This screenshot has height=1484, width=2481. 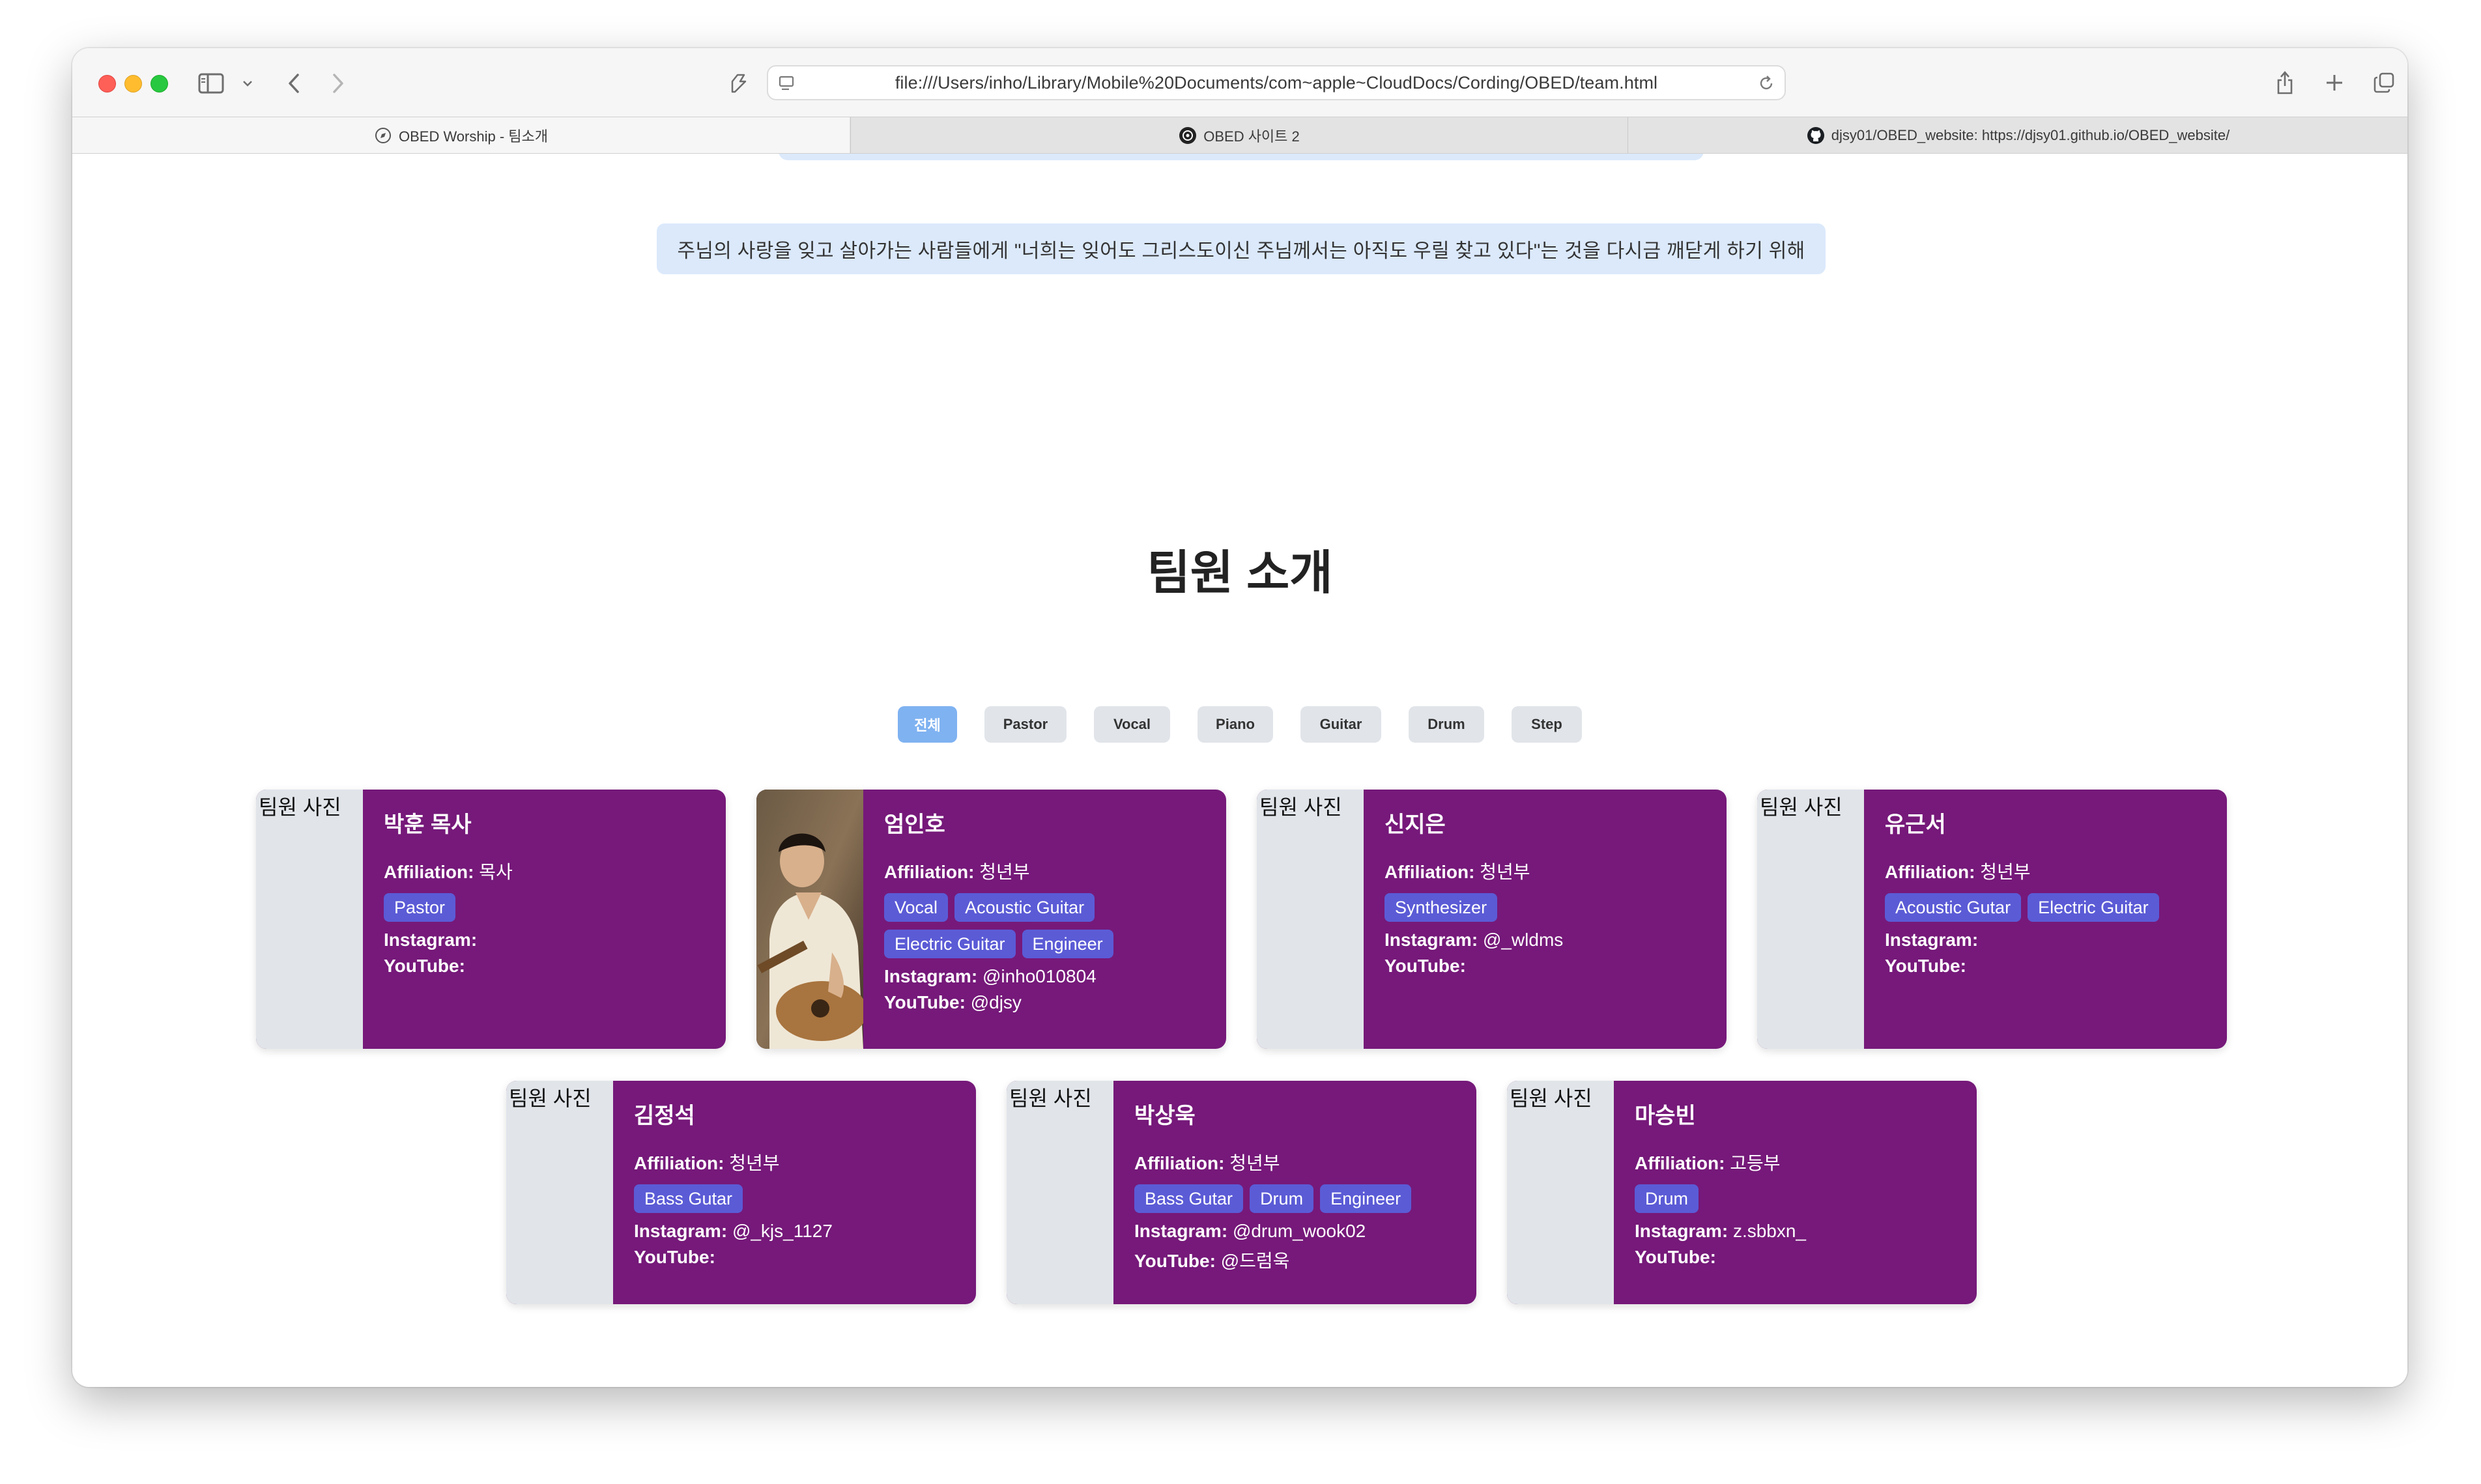 What do you see at coordinates (739, 84) in the screenshot?
I see `privacy-report-icon` at bounding box center [739, 84].